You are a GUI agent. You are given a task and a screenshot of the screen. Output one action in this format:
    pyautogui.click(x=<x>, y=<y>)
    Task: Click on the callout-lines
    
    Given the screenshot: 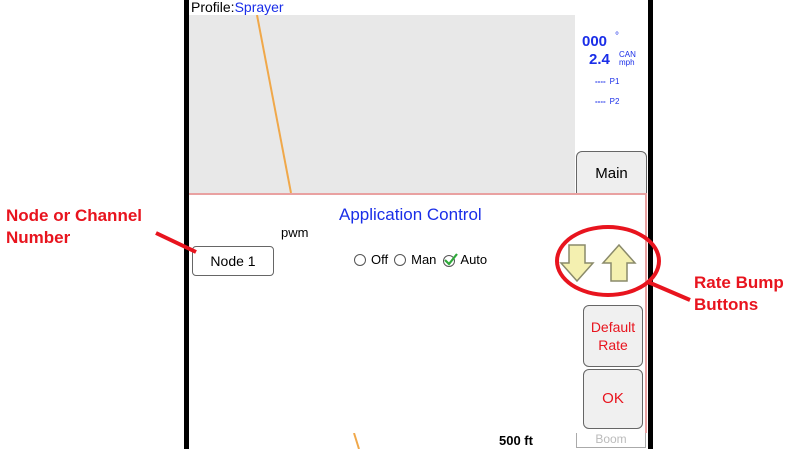 What is the action you would take?
    pyautogui.click(x=423, y=266)
    